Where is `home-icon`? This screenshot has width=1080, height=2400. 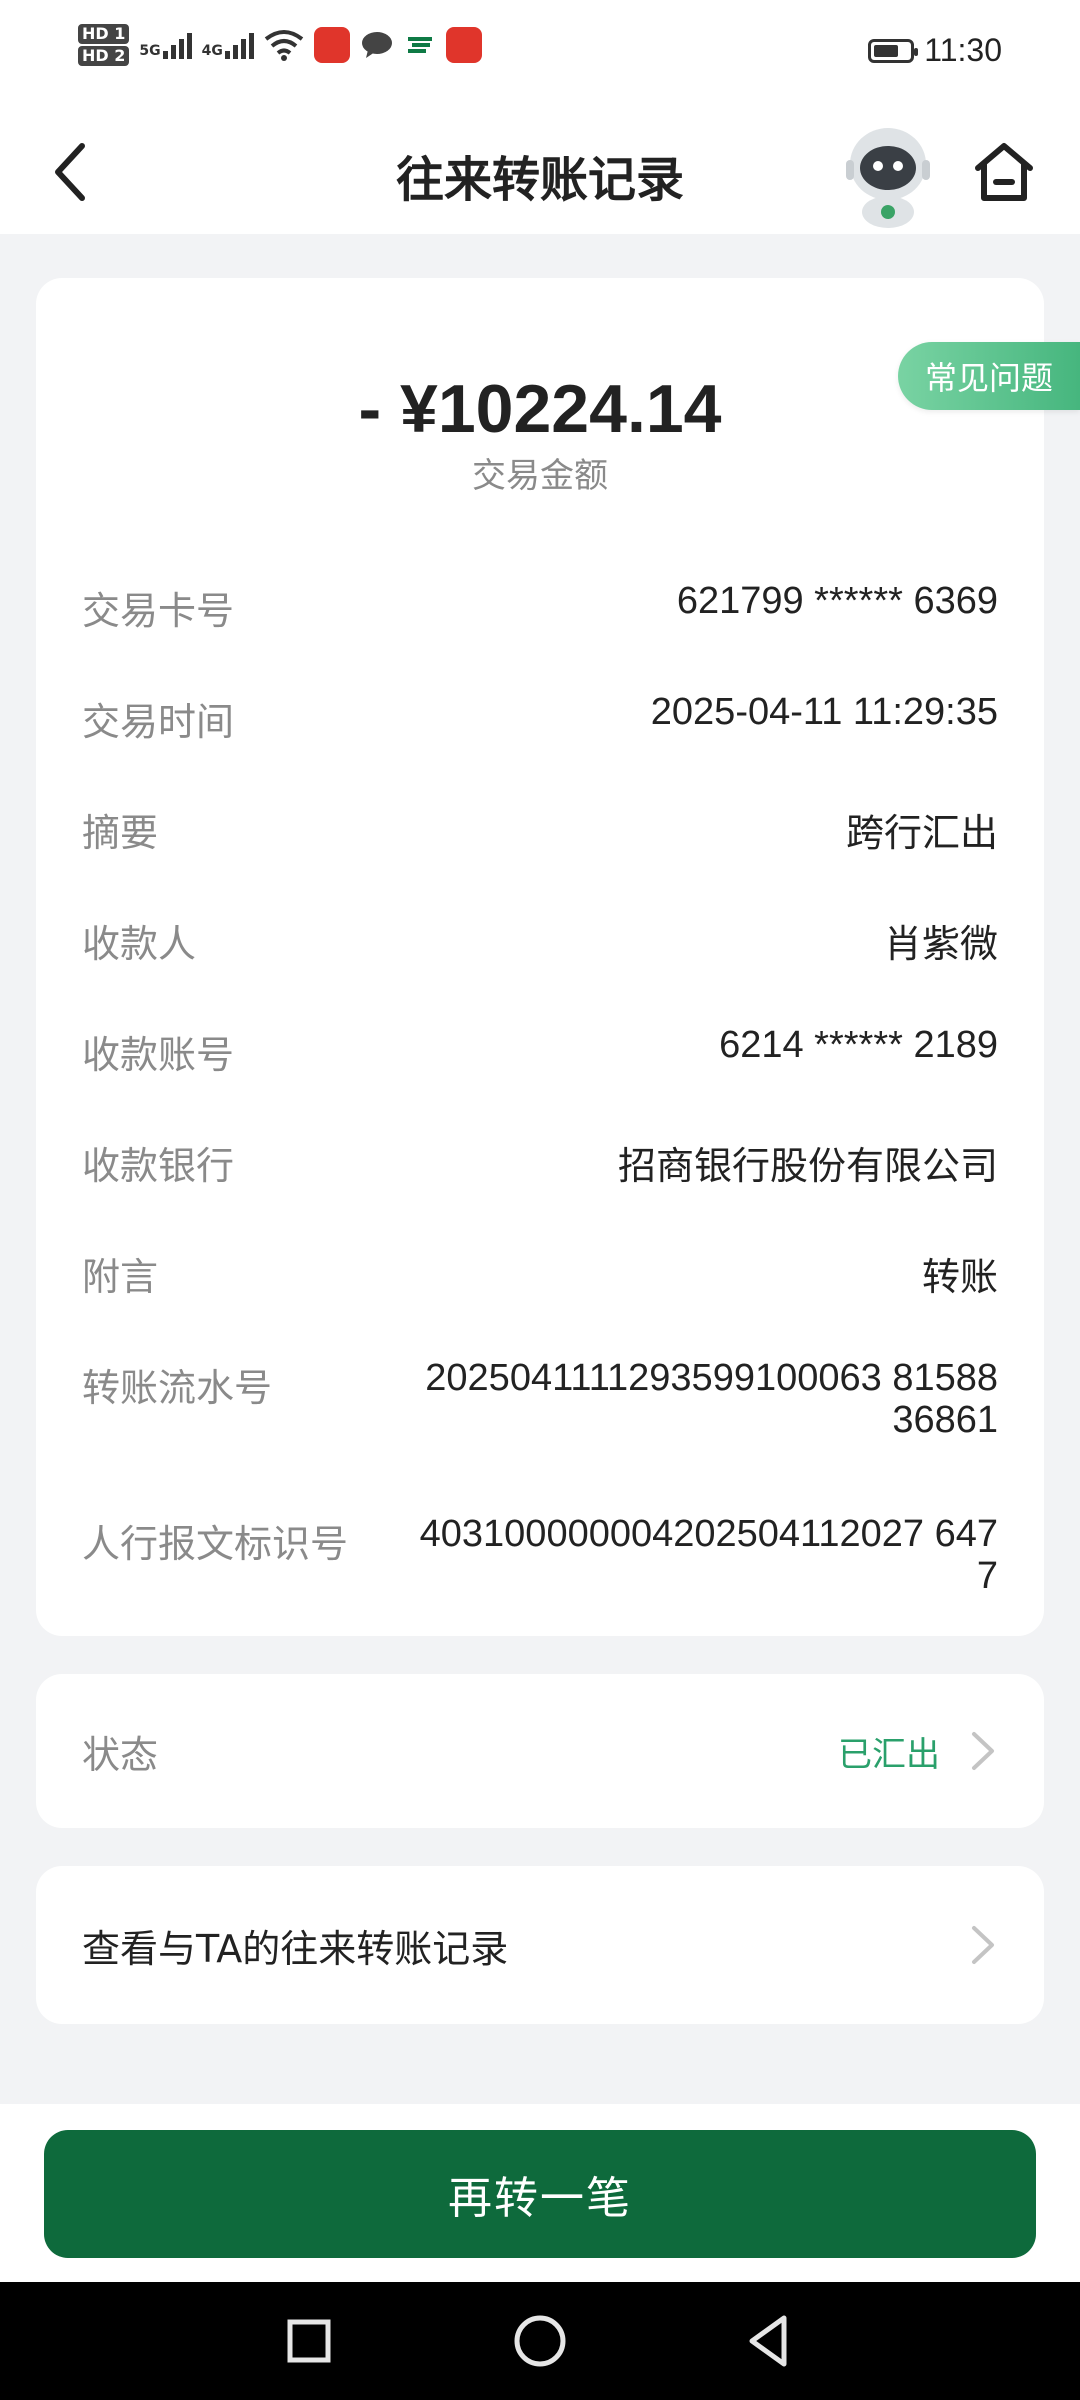
home-icon is located at coordinates (1004, 172).